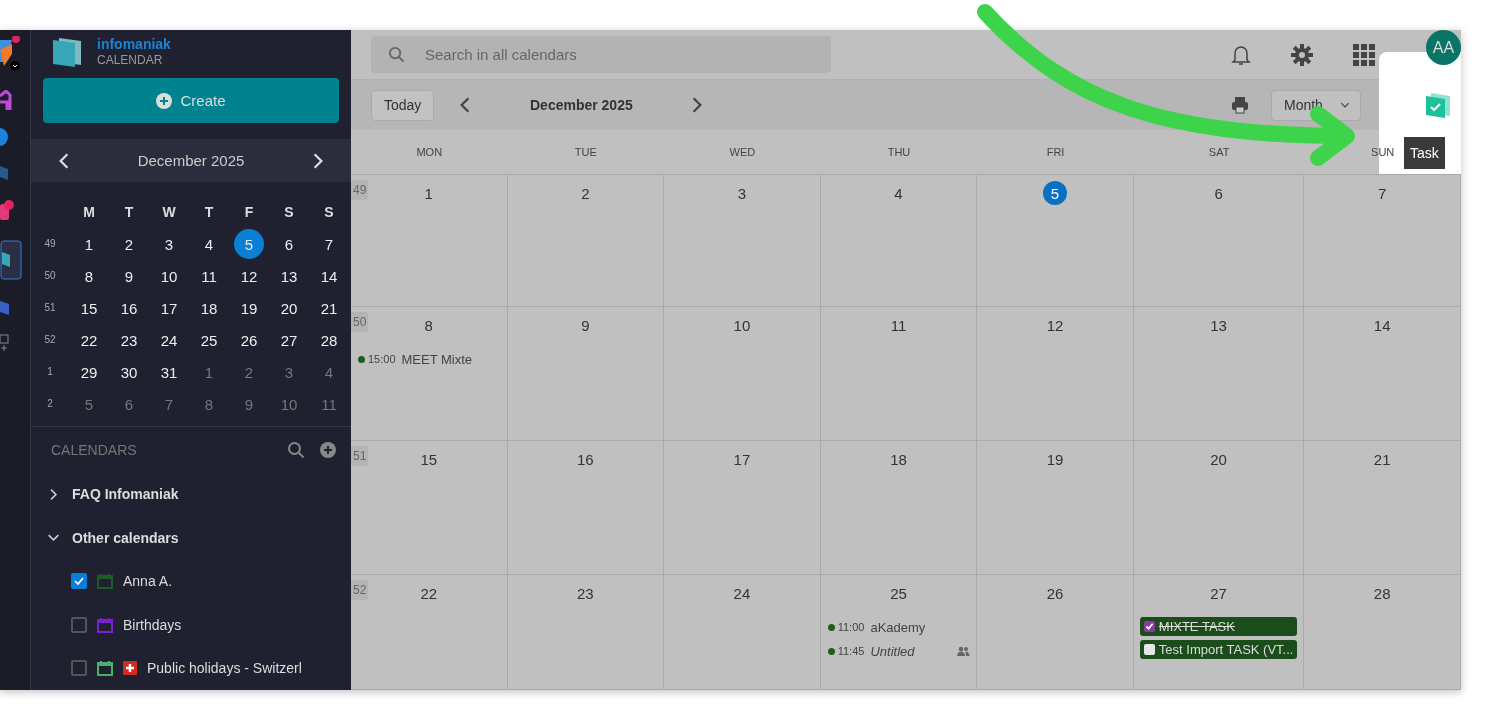  I want to click on day-number: 13, so click(1218, 325).